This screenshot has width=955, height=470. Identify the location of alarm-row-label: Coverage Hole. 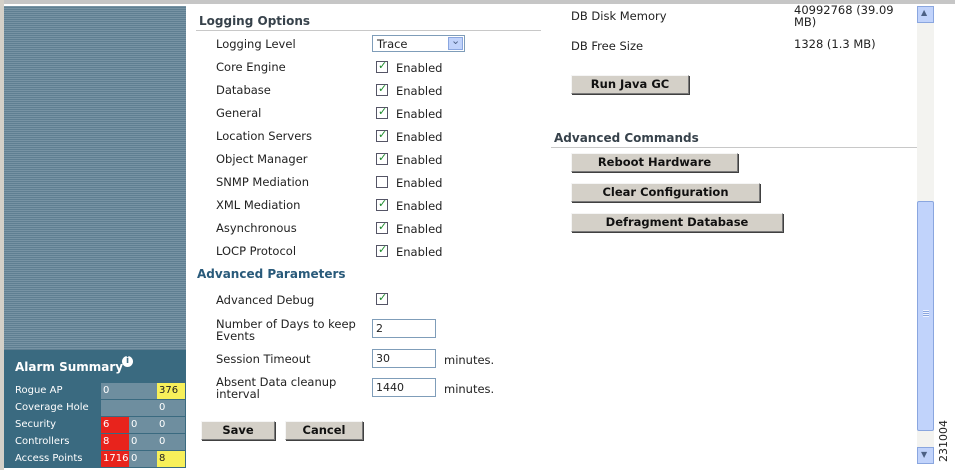
(52, 407).